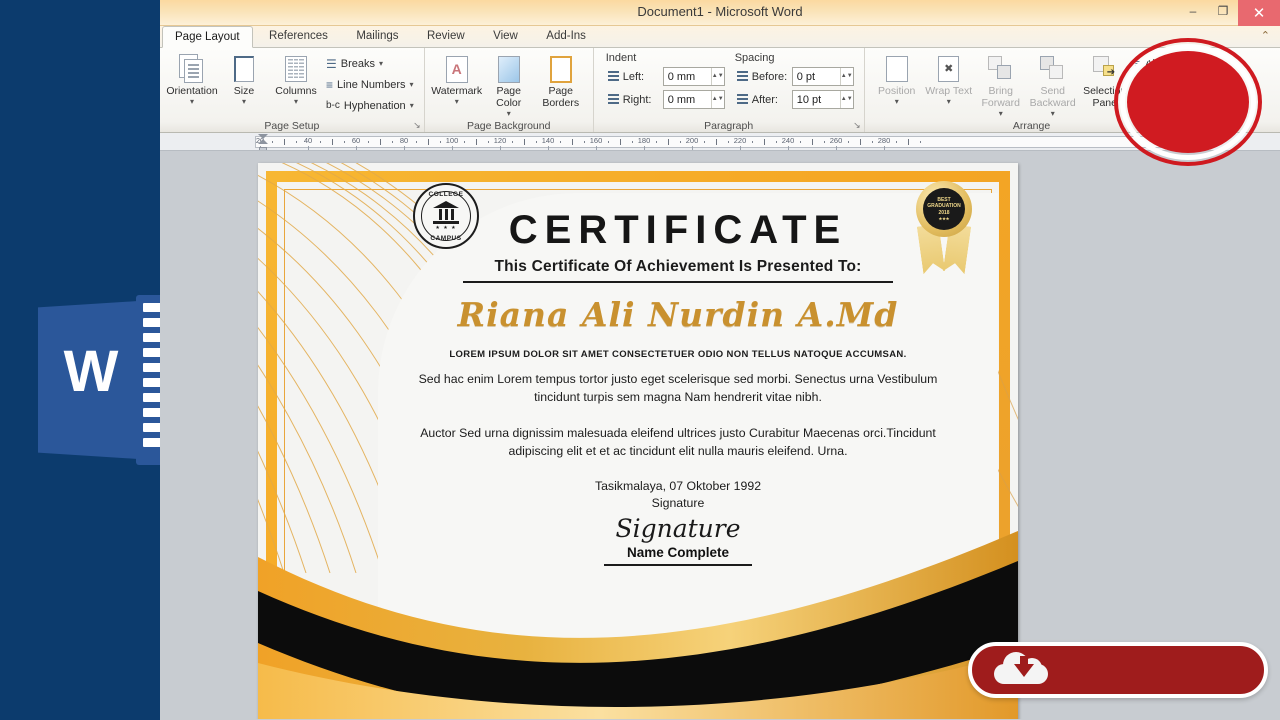 The height and width of the screenshot is (720, 1280). Describe the element at coordinates (298, 37) in the screenshot. I see `tab-references: References` at that location.